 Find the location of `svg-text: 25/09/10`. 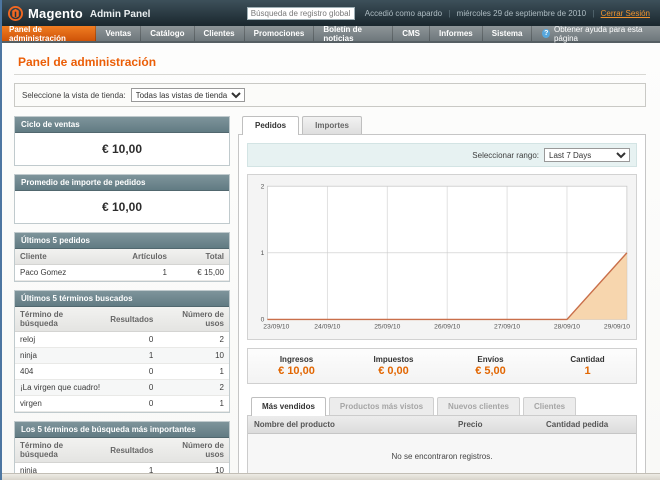

svg-text: 25/09/10 is located at coordinates (387, 327).